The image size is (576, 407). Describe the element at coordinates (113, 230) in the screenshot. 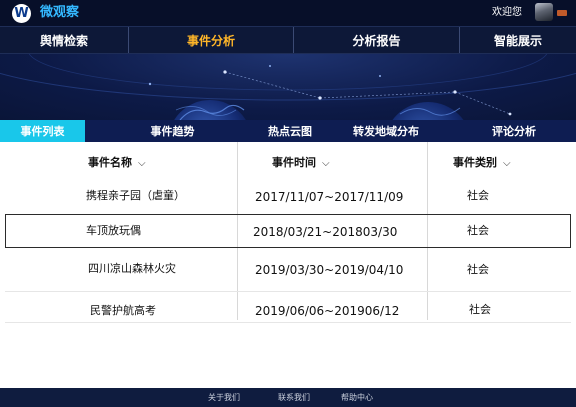

I see `event-name: 车顶放玩偶` at that location.